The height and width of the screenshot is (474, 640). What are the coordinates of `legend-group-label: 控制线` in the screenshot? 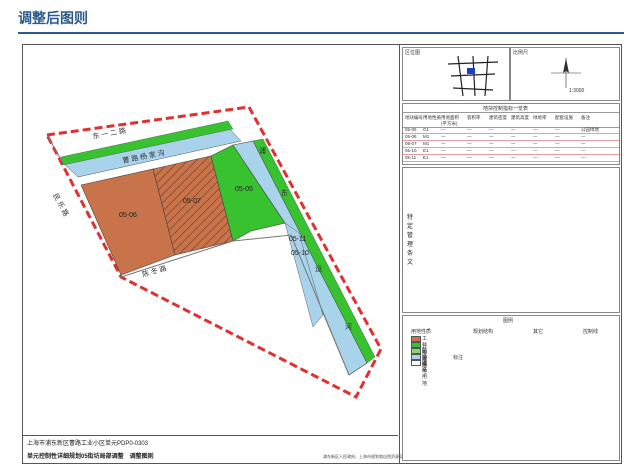 It's located at (591, 332).